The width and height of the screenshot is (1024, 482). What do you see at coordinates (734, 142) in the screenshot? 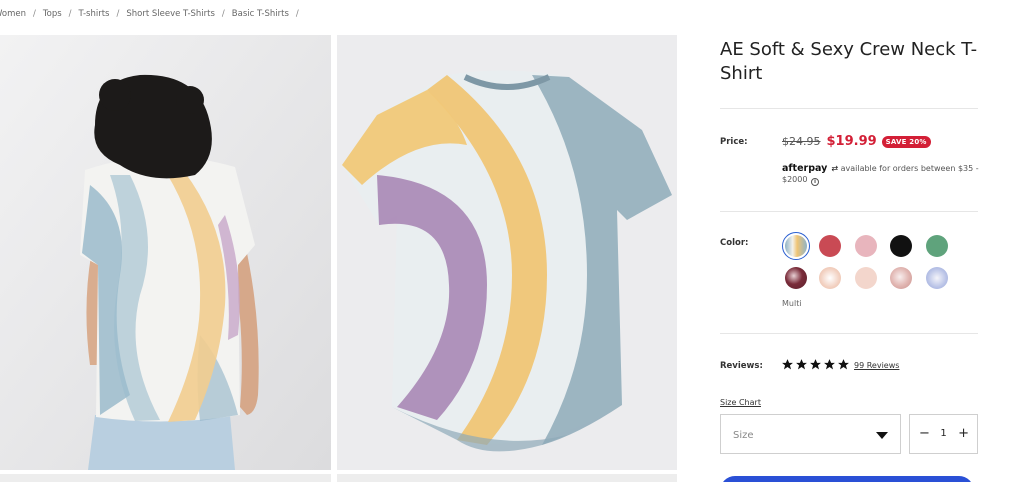
I see `price-label: Price:` at bounding box center [734, 142].